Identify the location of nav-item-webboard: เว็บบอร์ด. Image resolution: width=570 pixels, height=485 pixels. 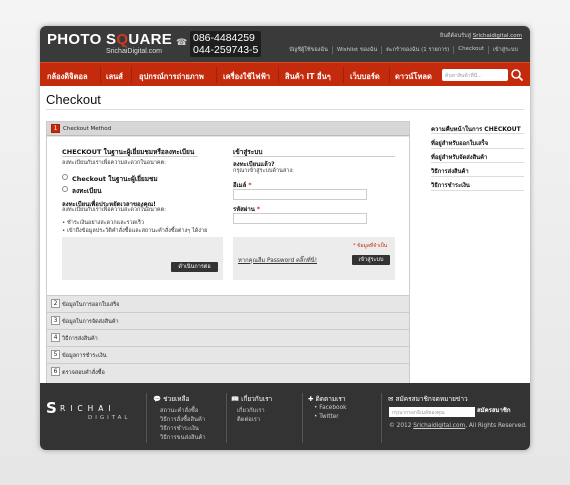
(365, 77).